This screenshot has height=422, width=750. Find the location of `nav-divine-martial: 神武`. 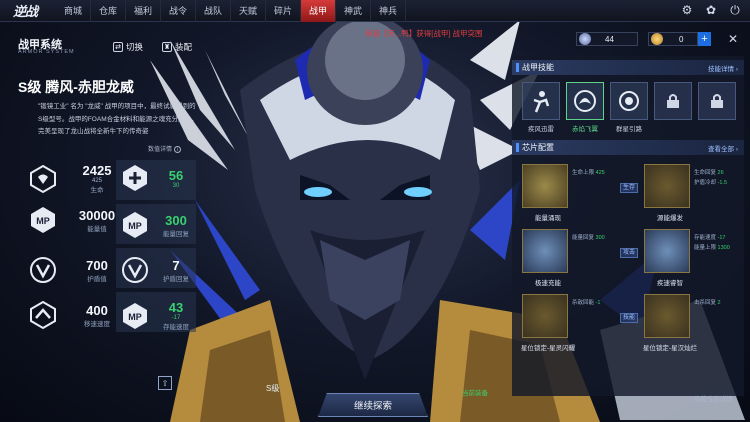

nav-divine-martial: 神武 is located at coordinates (353, 11).